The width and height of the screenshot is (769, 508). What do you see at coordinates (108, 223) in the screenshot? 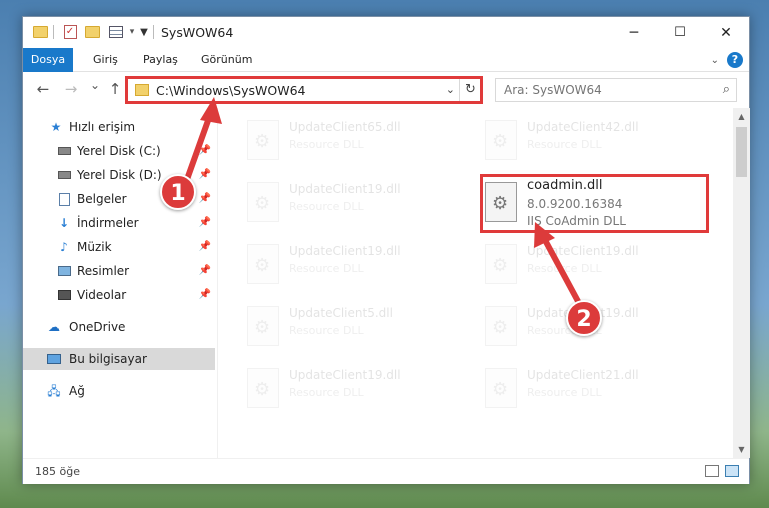
I see `sidebar-item-label: İndirmeler` at bounding box center [108, 223].